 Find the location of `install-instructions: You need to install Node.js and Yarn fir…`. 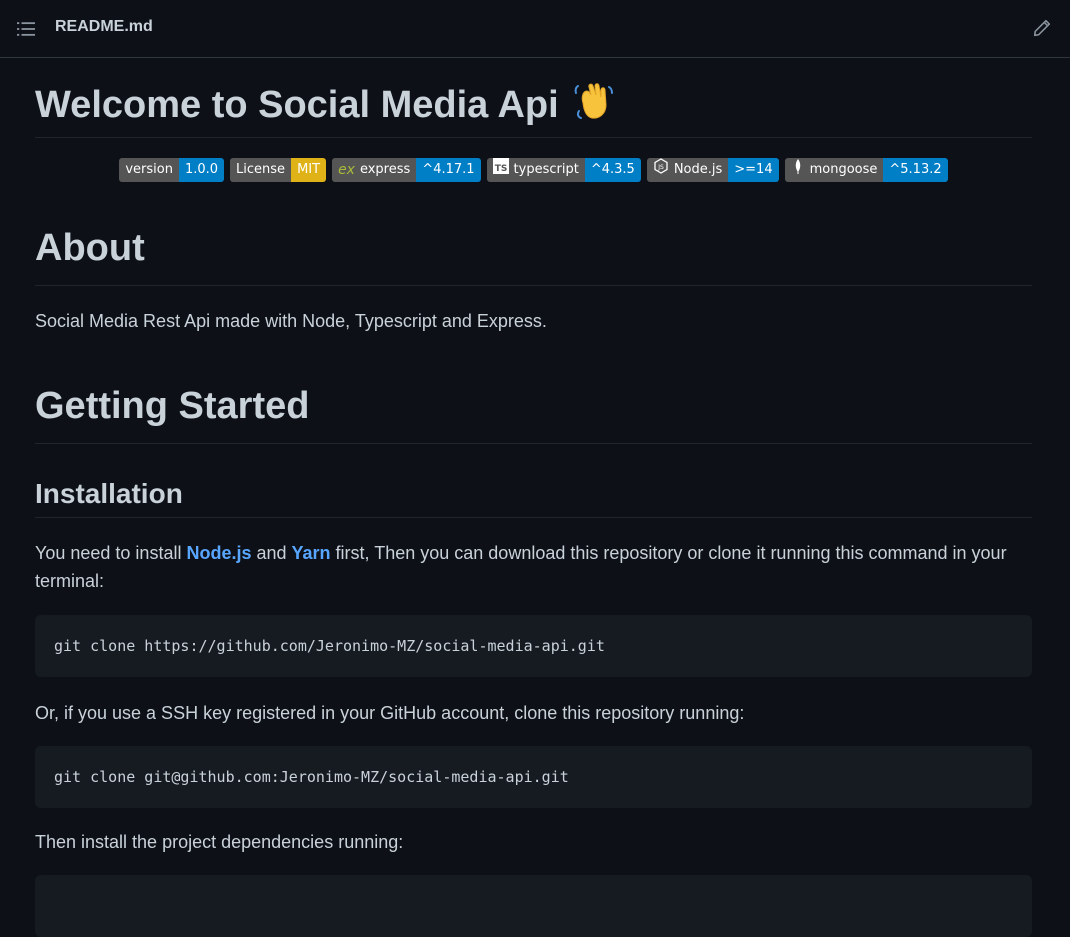

install-instructions: You need to install Node.js and Yarn fir… is located at coordinates (521, 567).